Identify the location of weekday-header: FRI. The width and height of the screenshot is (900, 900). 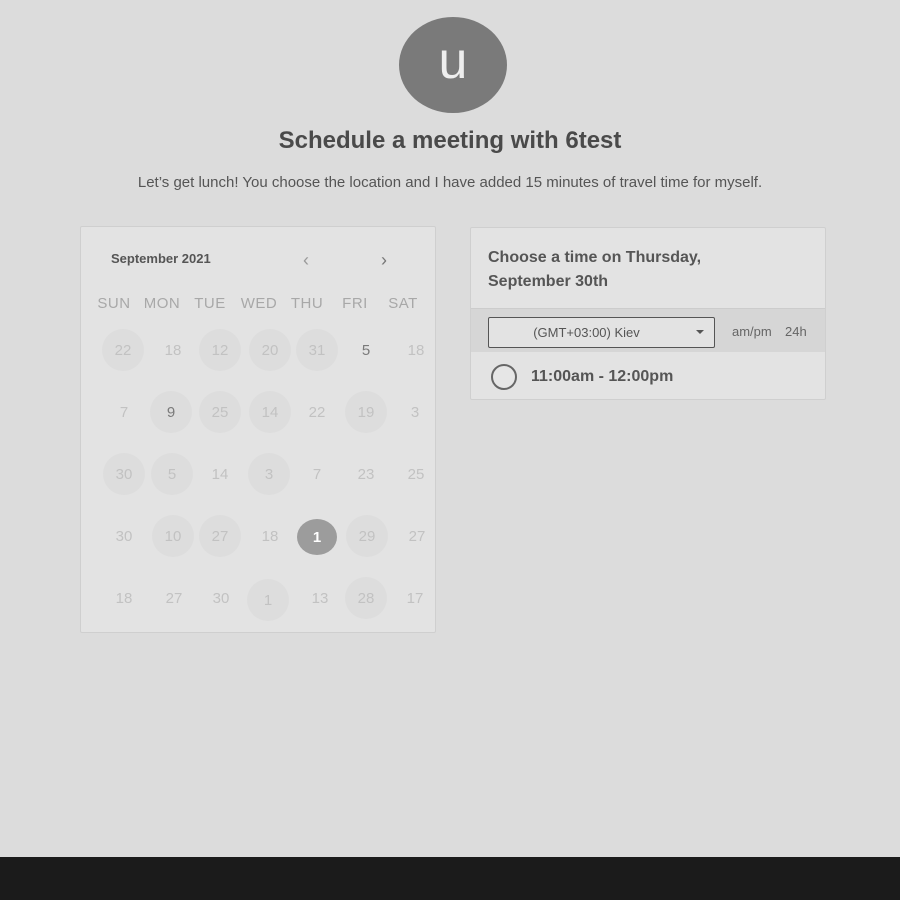
(355, 303).